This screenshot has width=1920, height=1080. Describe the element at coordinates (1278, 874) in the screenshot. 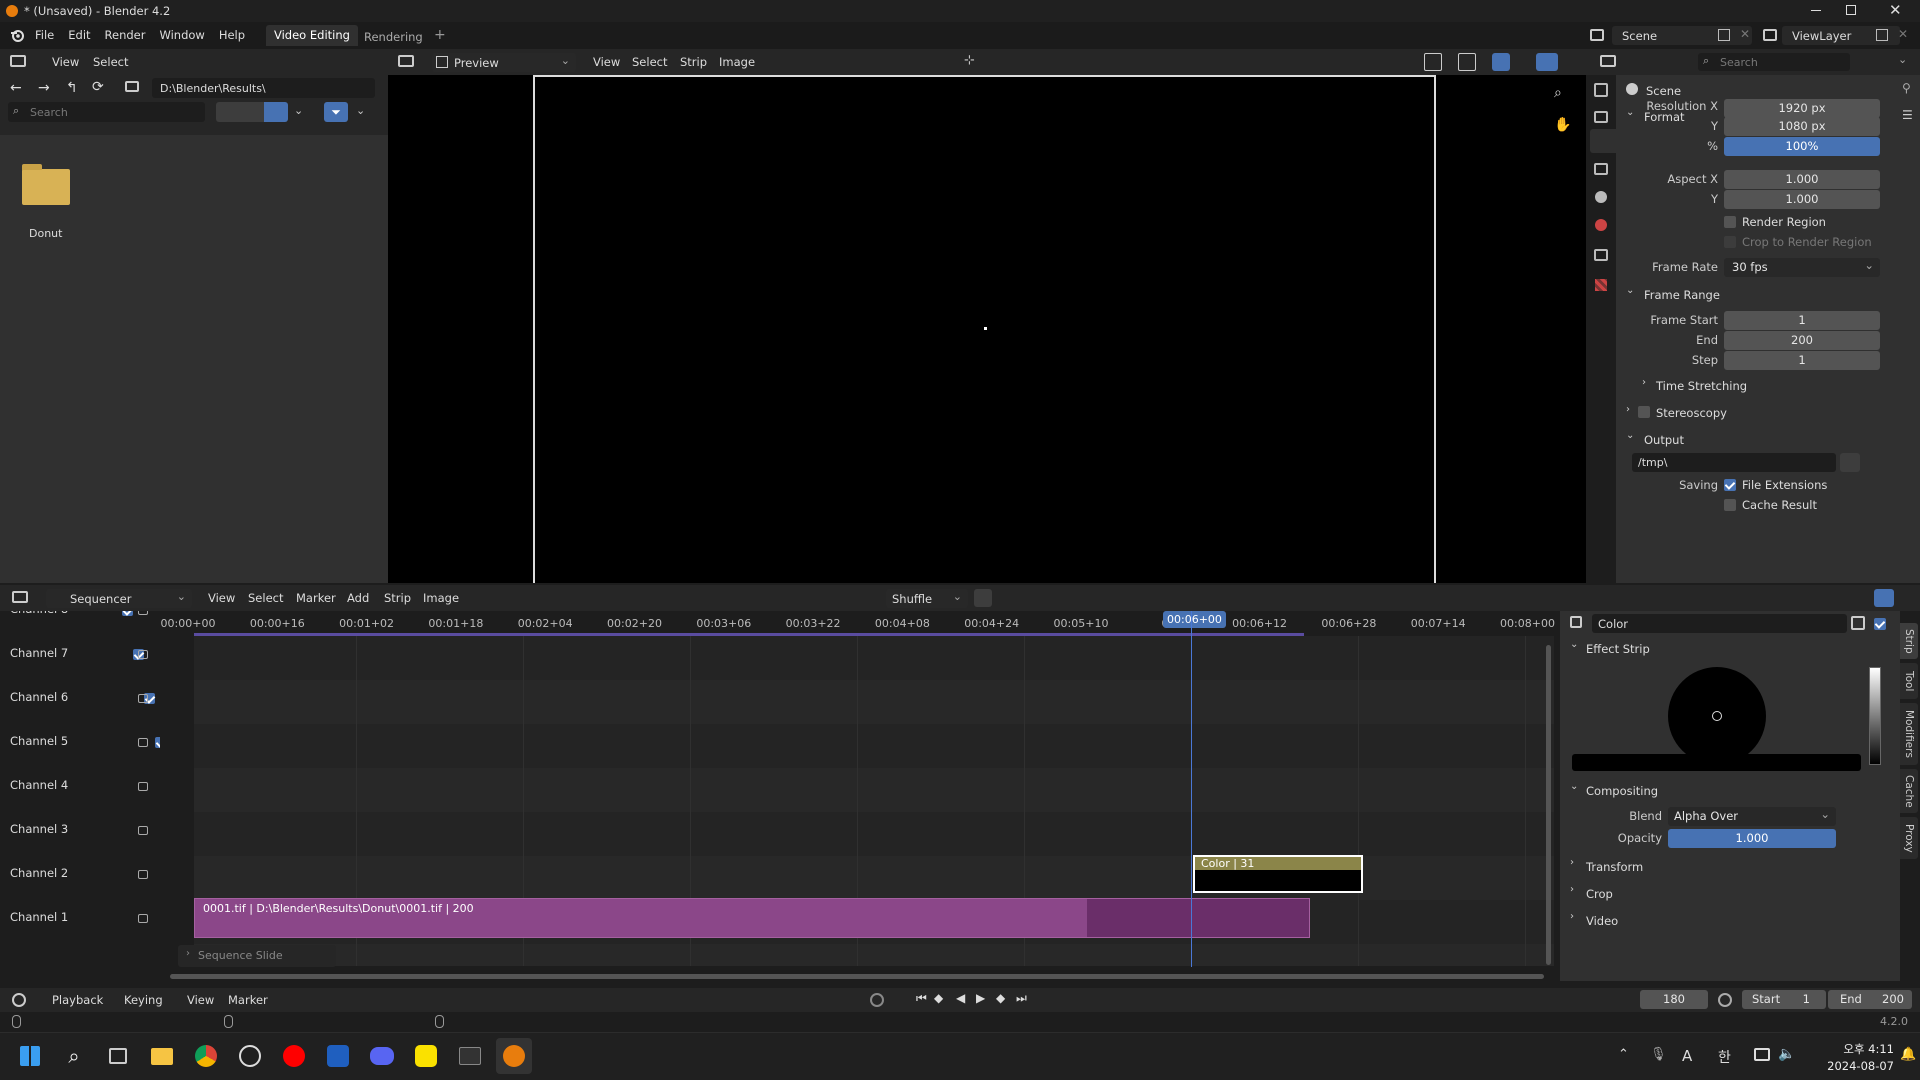

I see `color-strip: Color | 31` at that location.